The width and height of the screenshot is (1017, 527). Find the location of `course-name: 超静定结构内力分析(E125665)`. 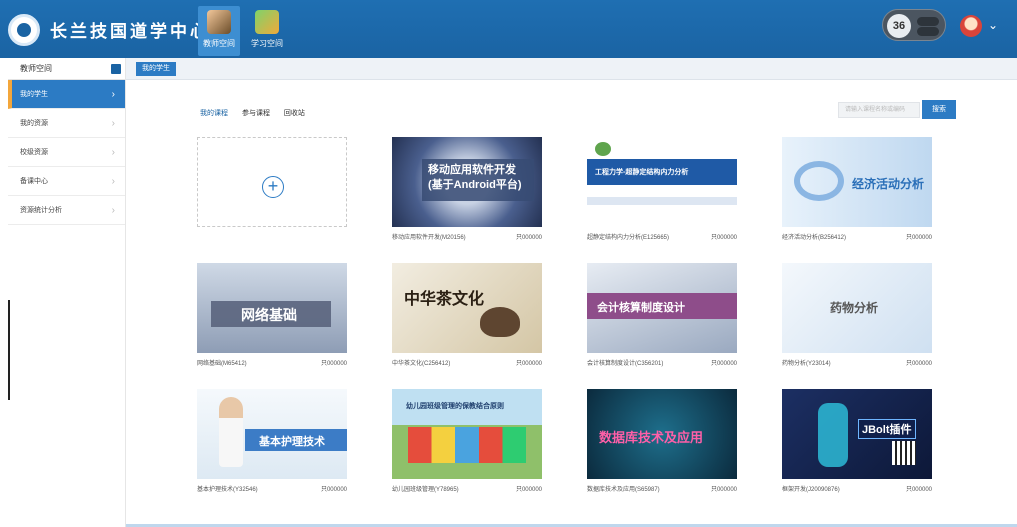

course-name: 超静定结构内力分析(E125665) is located at coordinates (628, 238).